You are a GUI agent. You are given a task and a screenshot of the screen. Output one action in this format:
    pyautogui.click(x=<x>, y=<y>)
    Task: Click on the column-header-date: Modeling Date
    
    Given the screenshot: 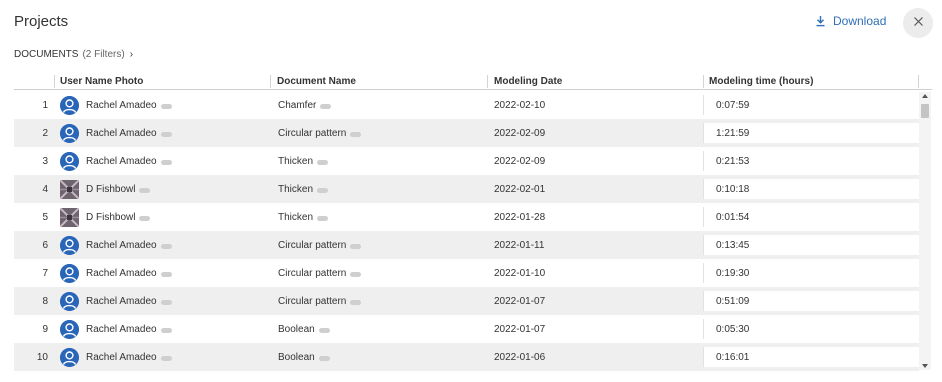 What is the action you would take?
    pyautogui.click(x=528, y=81)
    